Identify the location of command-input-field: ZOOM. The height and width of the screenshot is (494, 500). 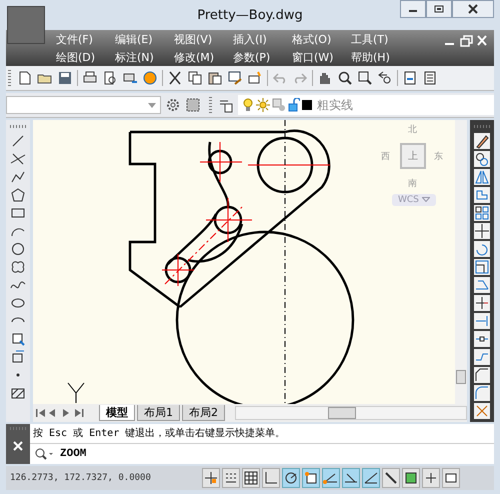
(262, 454).